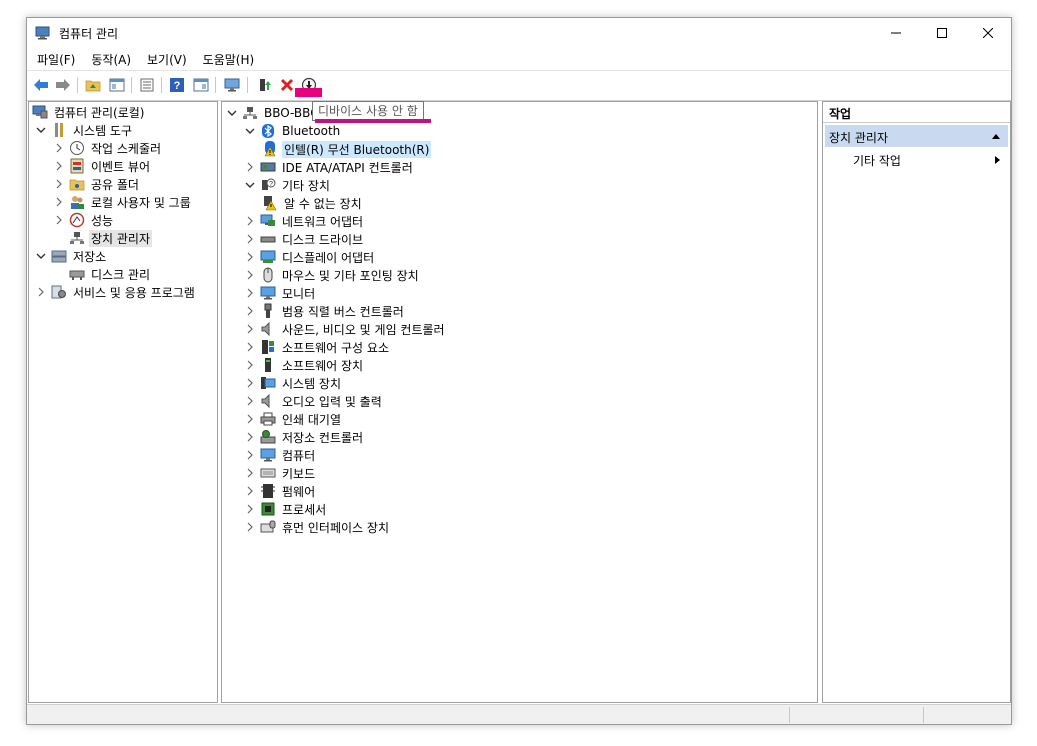  I want to click on device-tree-item: Bluetooth, so click(293, 131).